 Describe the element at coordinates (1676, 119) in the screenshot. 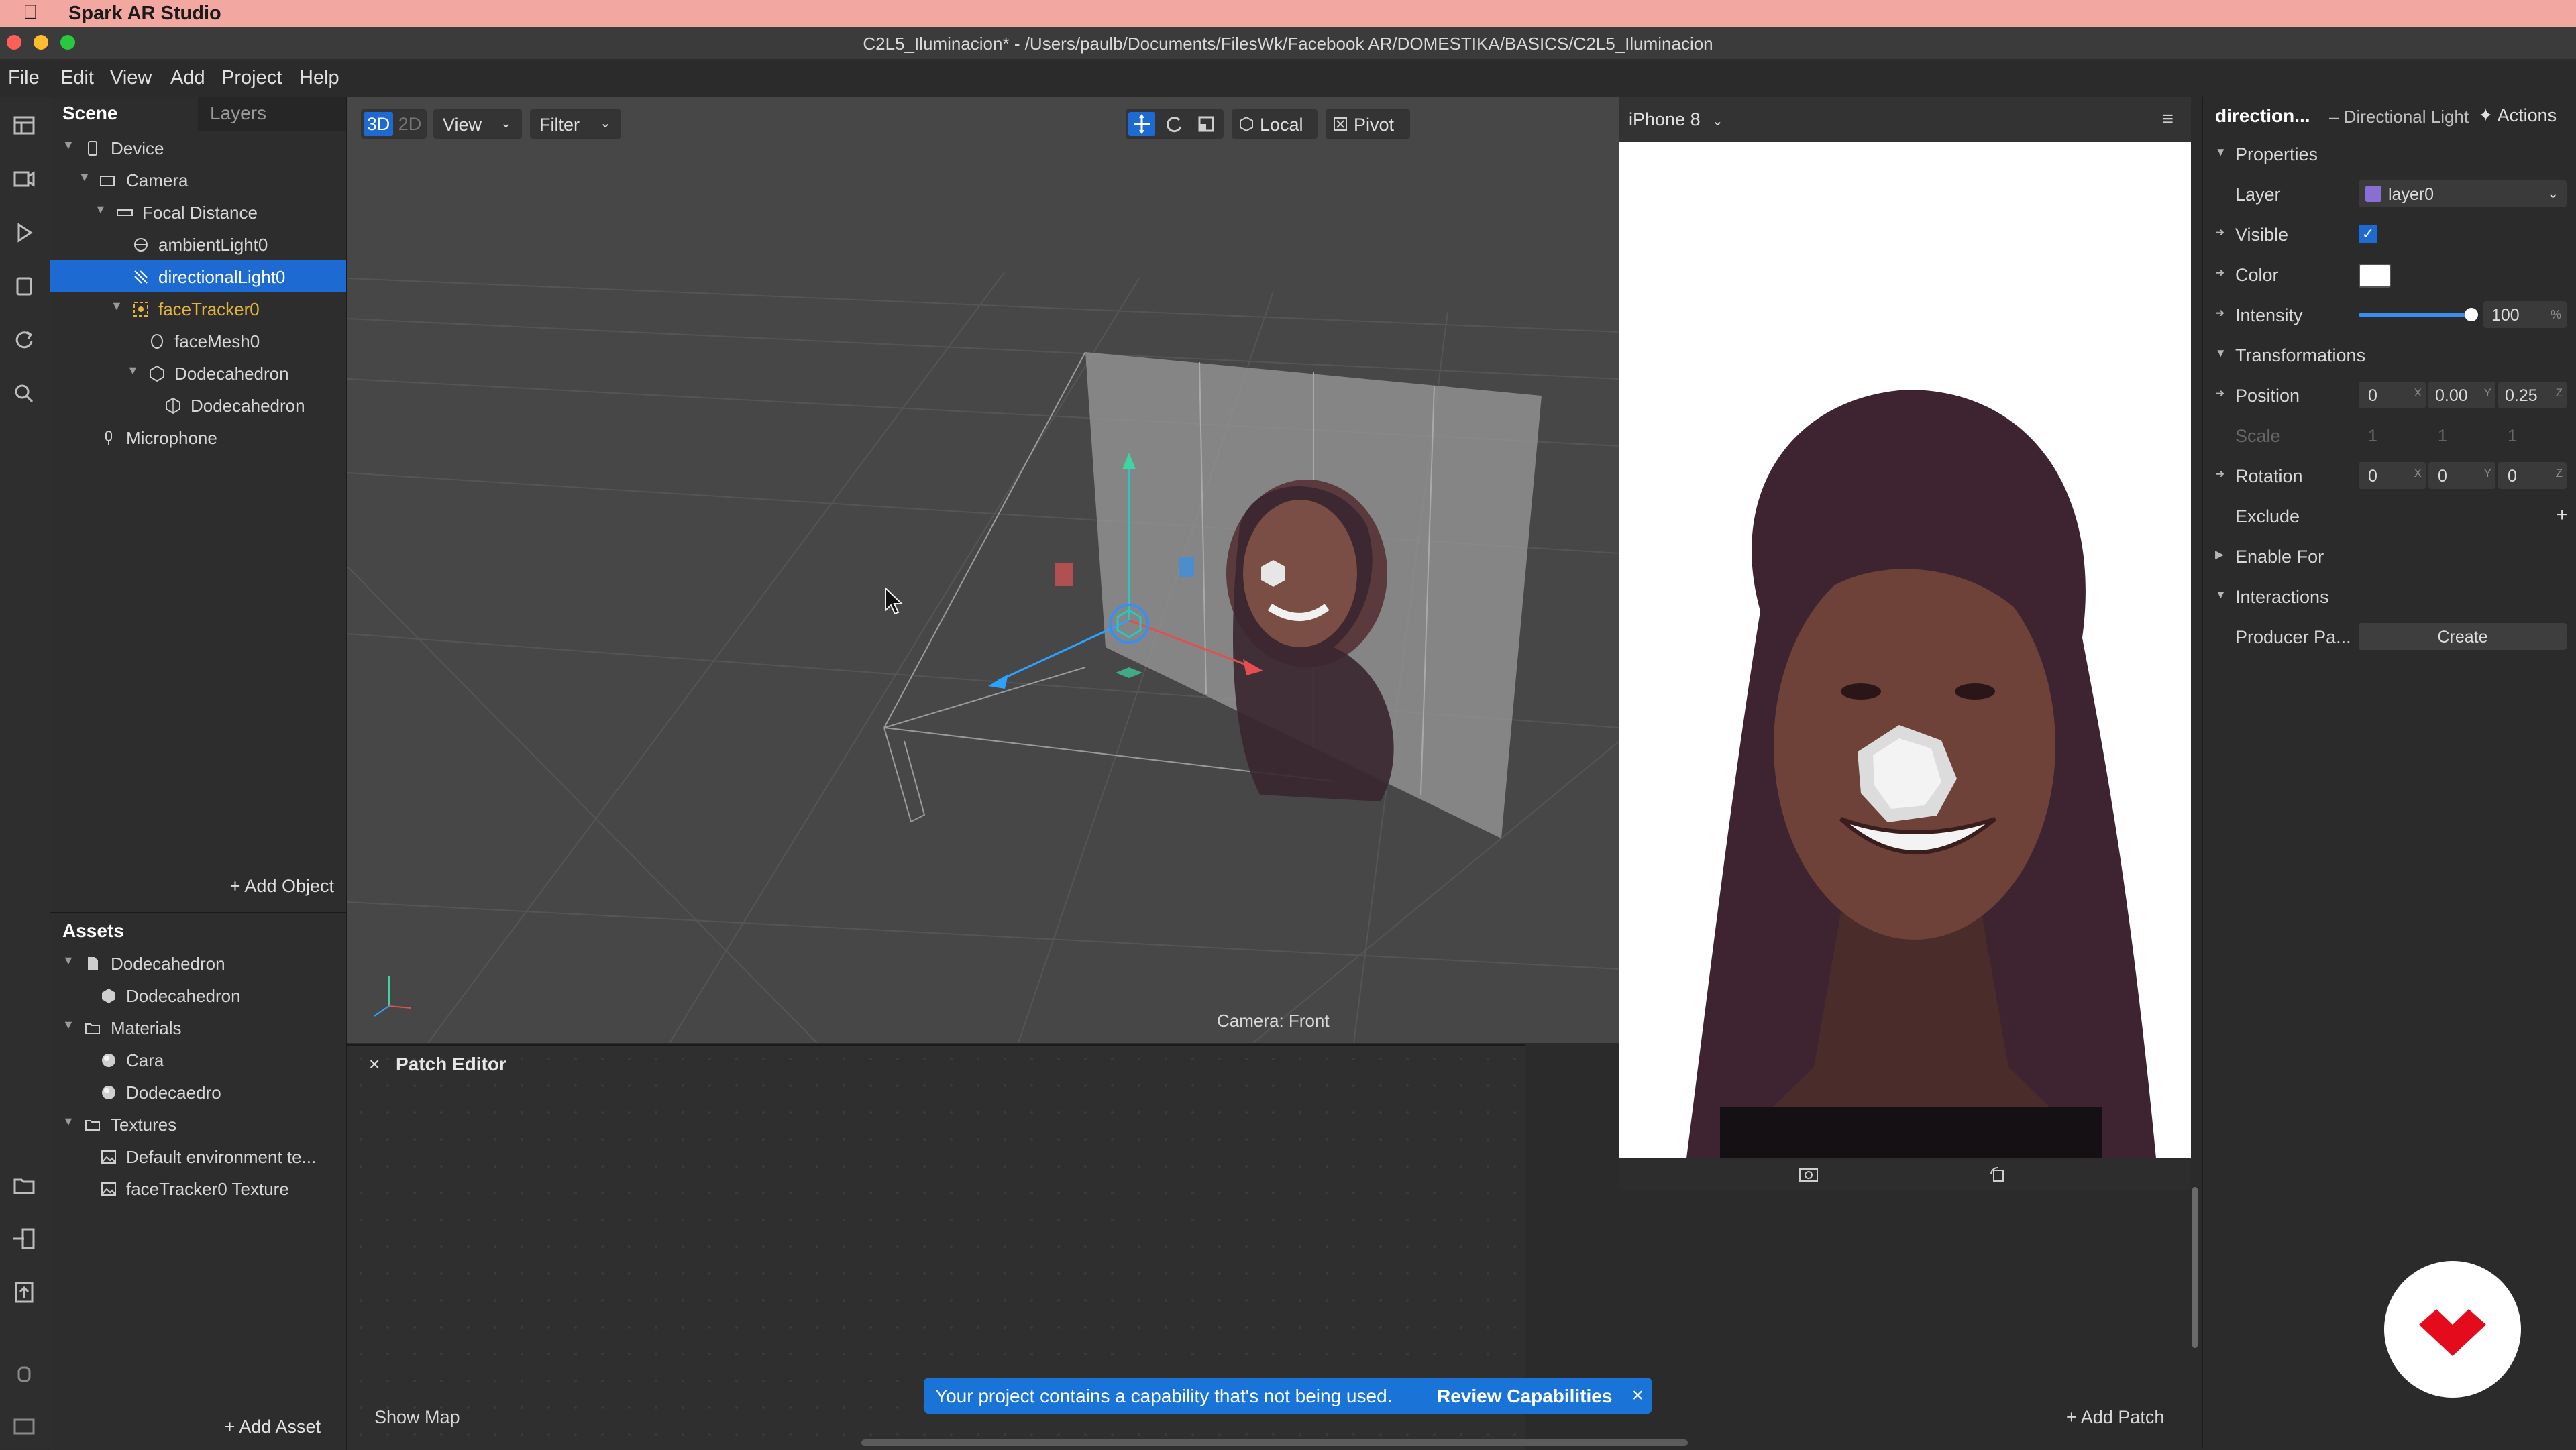

I see `device-selector: iPhone 8 ⌄` at that location.